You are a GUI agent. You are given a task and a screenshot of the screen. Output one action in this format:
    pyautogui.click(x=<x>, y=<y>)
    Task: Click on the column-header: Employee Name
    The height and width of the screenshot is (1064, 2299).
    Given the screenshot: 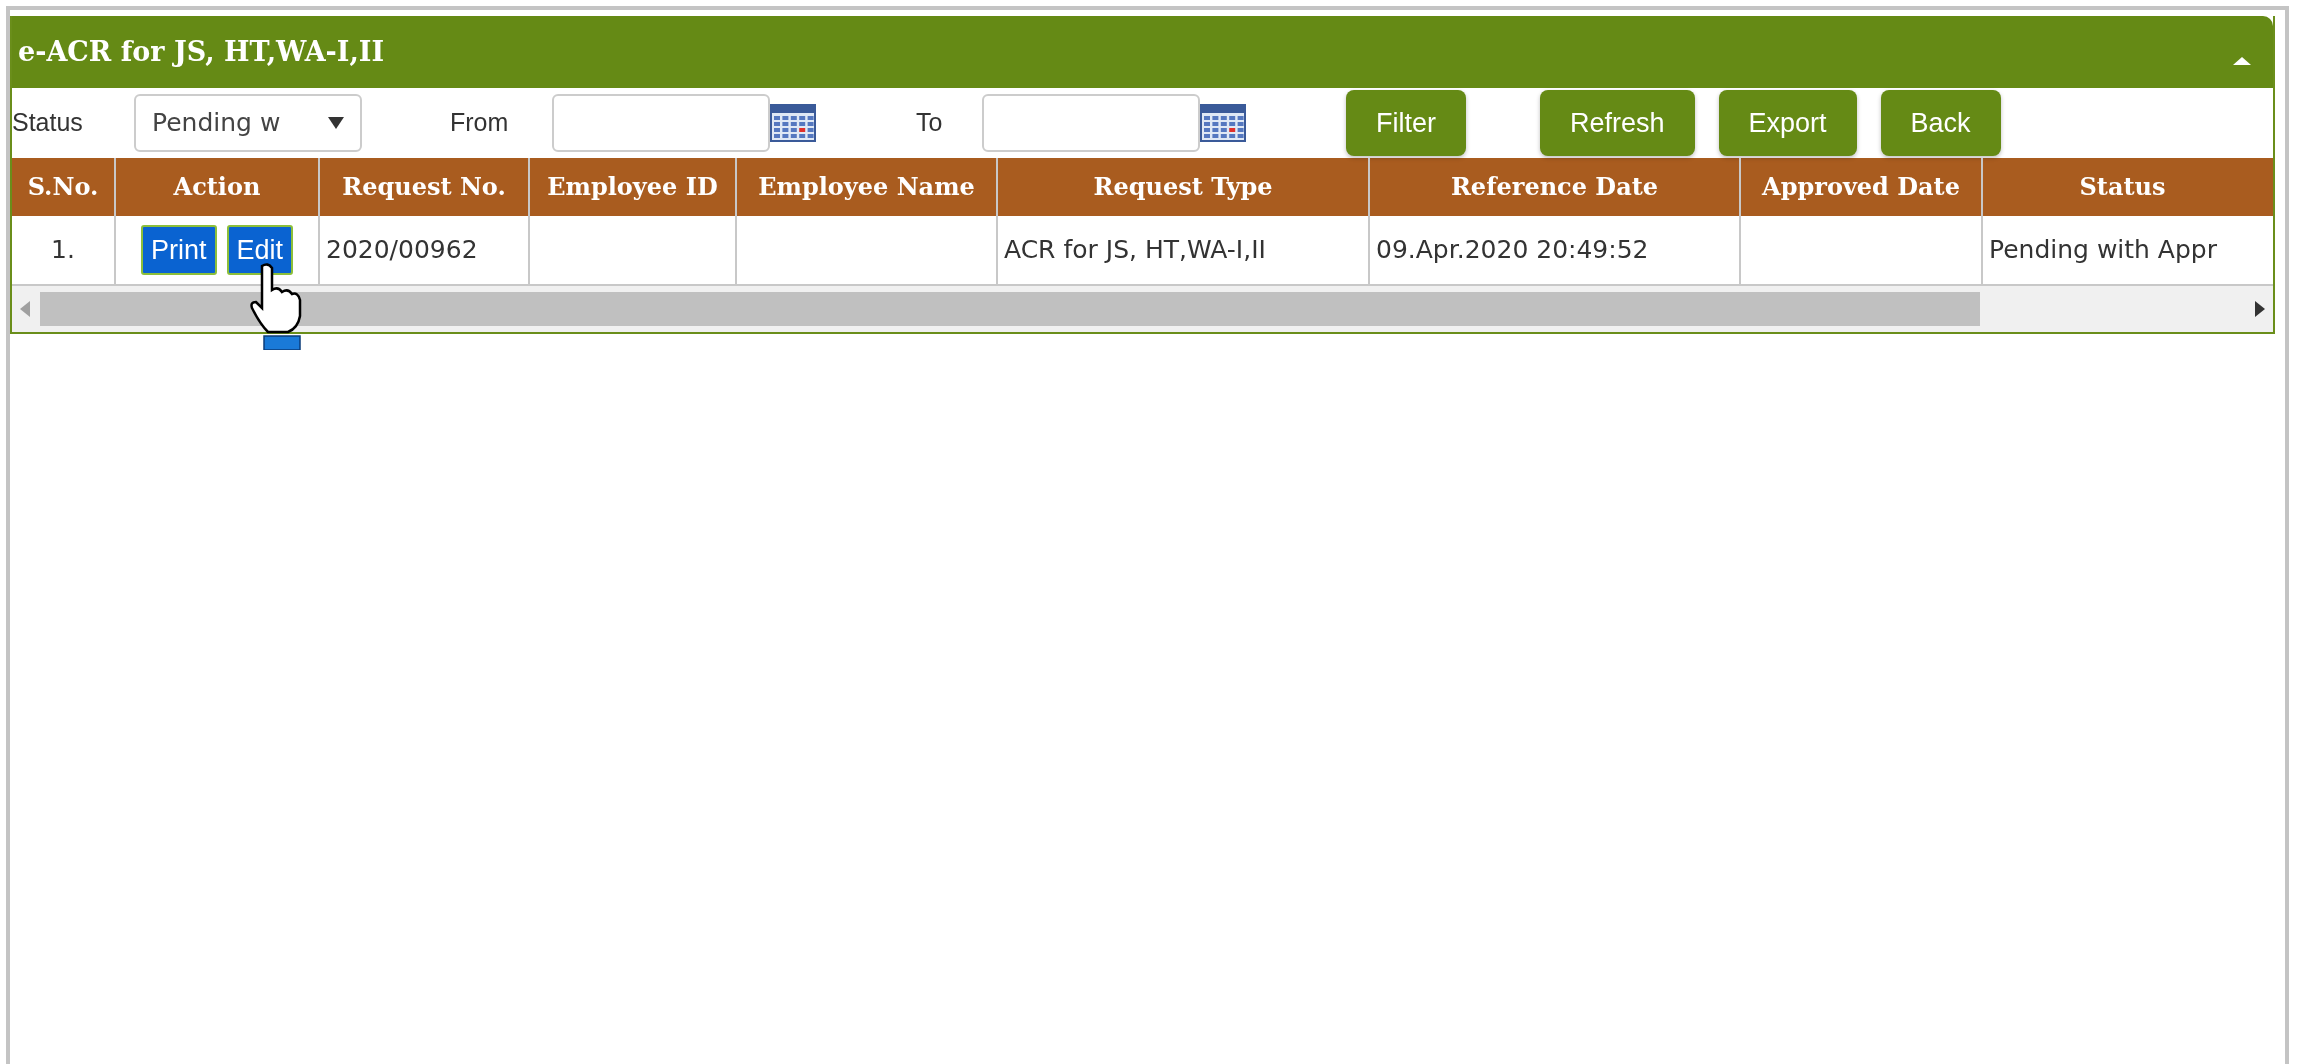 What is the action you would take?
    pyautogui.click(x=867, y=187)
    